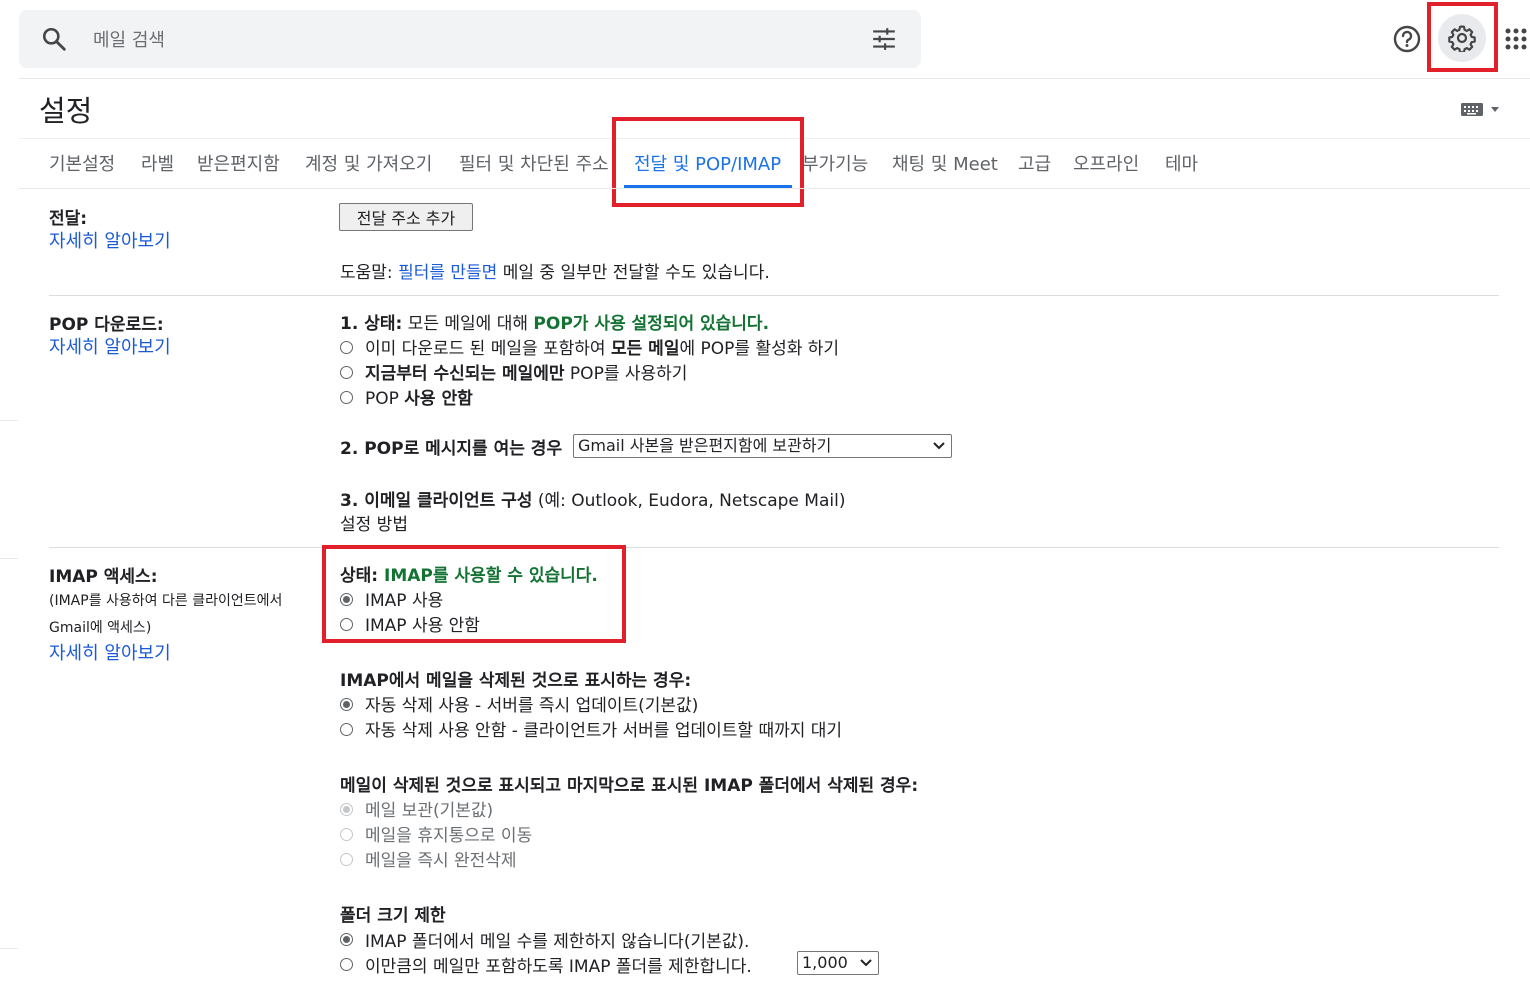 The image size is (1530, 986). I want to click on imap-description-line2: Gmail에 액세스), so click(100, 628).